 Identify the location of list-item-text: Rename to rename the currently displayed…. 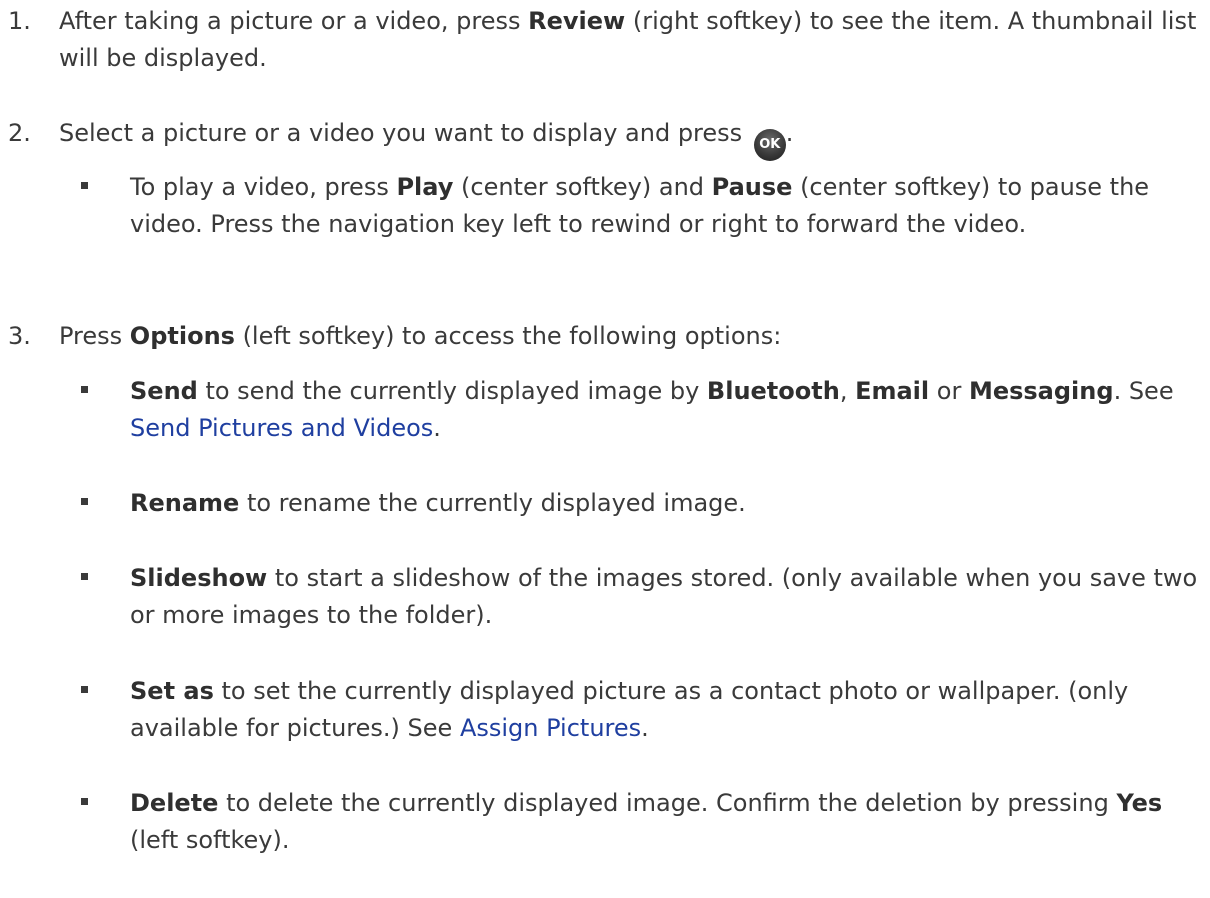
(438, 503).